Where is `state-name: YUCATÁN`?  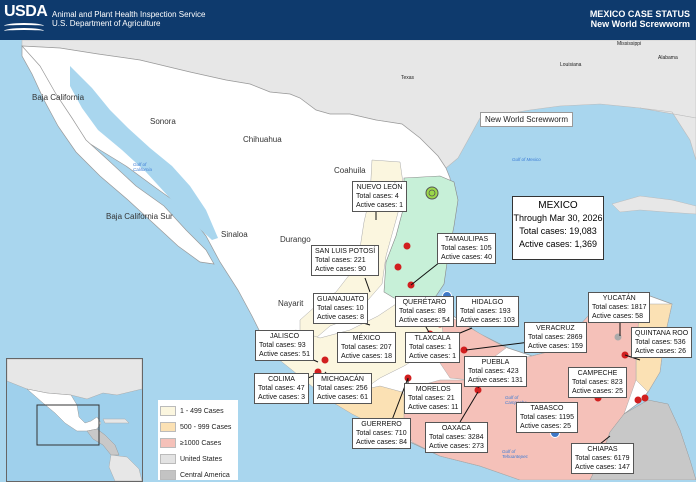 state-name: YUCATÁN is located at coordinates (619, 298).